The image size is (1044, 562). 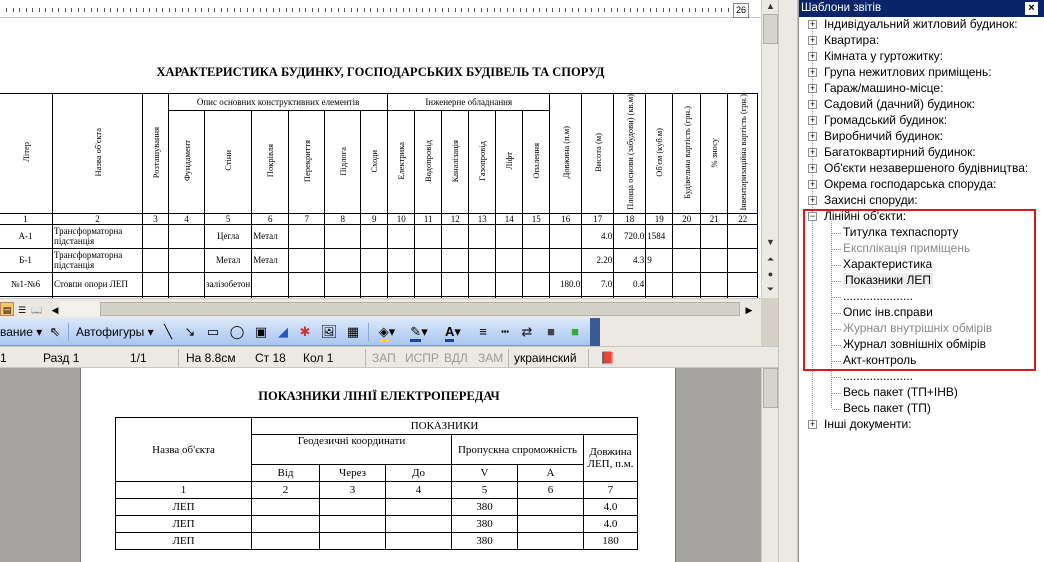 I want to click on horizontal-ruler: 26, so click(x=380, y=10).